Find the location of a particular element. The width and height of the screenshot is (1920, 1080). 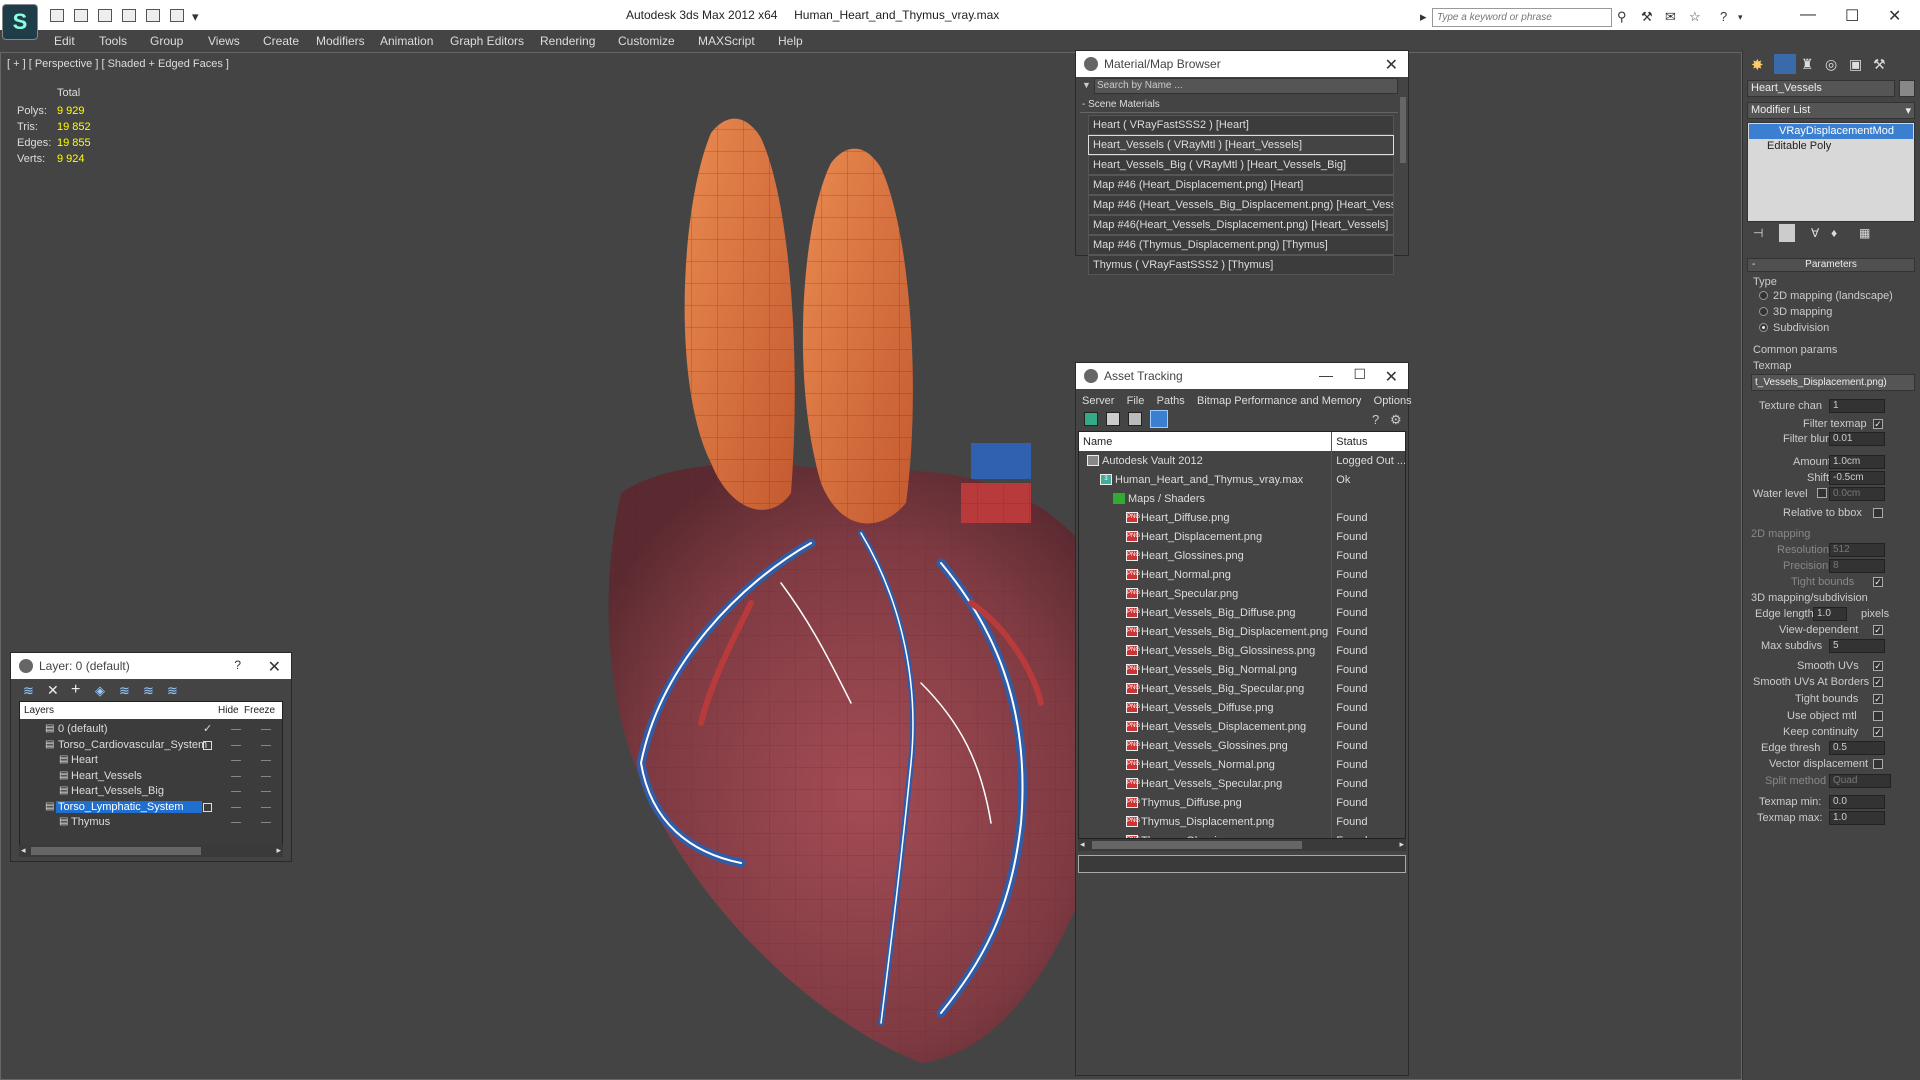

menu-bitmap-performance: Bitmap Performance and Memory is located at coordinates (1279, 401).